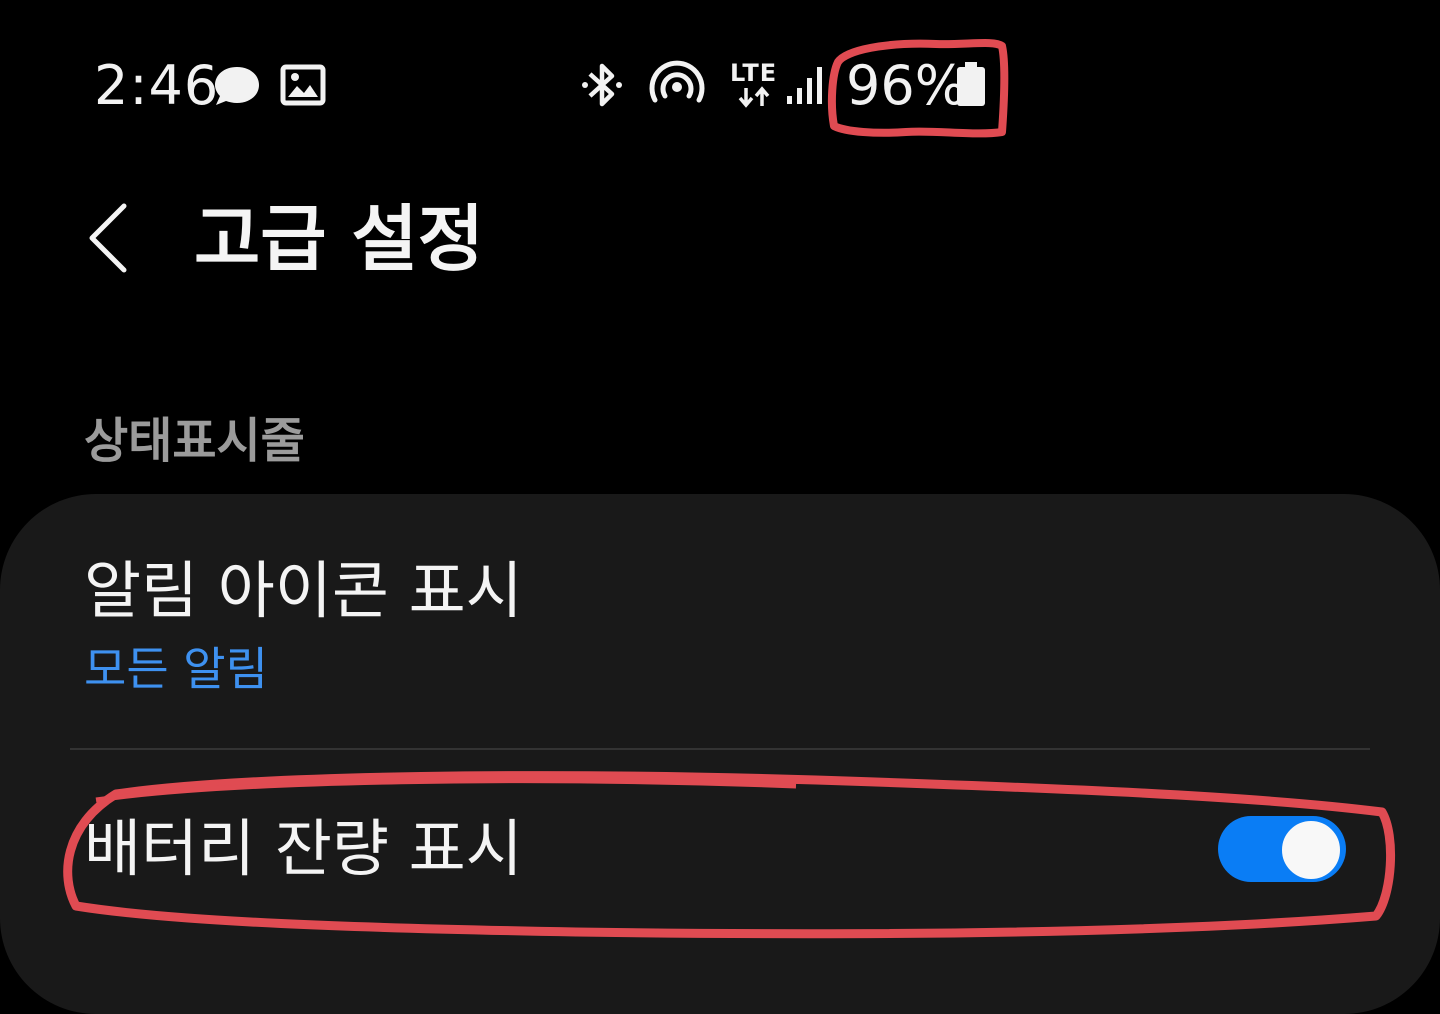  I want to click on section-header: 상태표시줄, so click(194, 441).